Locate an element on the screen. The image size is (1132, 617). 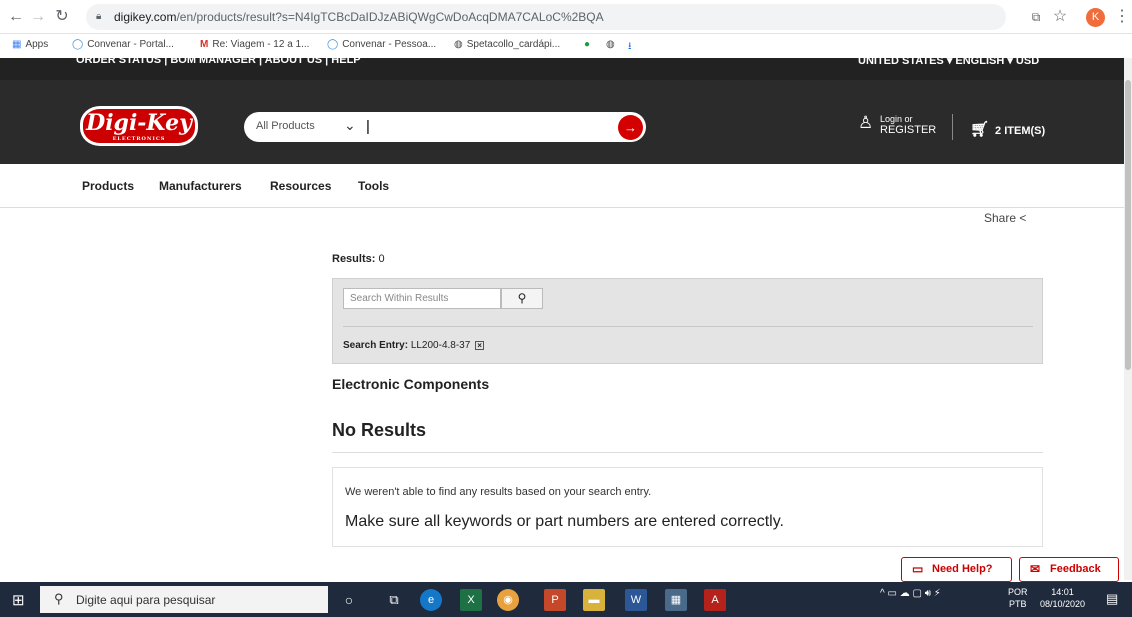
menu-dots-icon: ⋮ is located at coordinates (1122, 17).